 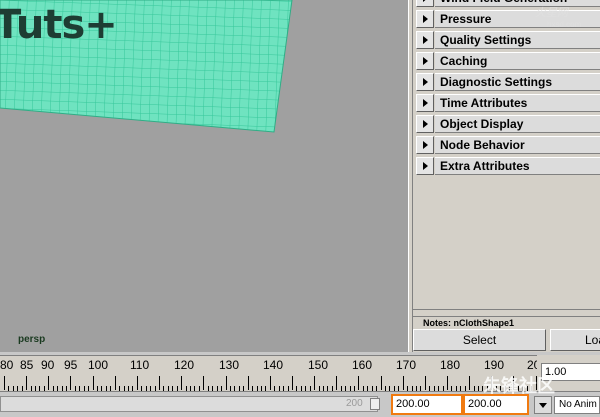 What do you see at coordinates (575, 340) in the screenshot?
I see `load-attributes-button: Load` at bounding box center [575, 340].